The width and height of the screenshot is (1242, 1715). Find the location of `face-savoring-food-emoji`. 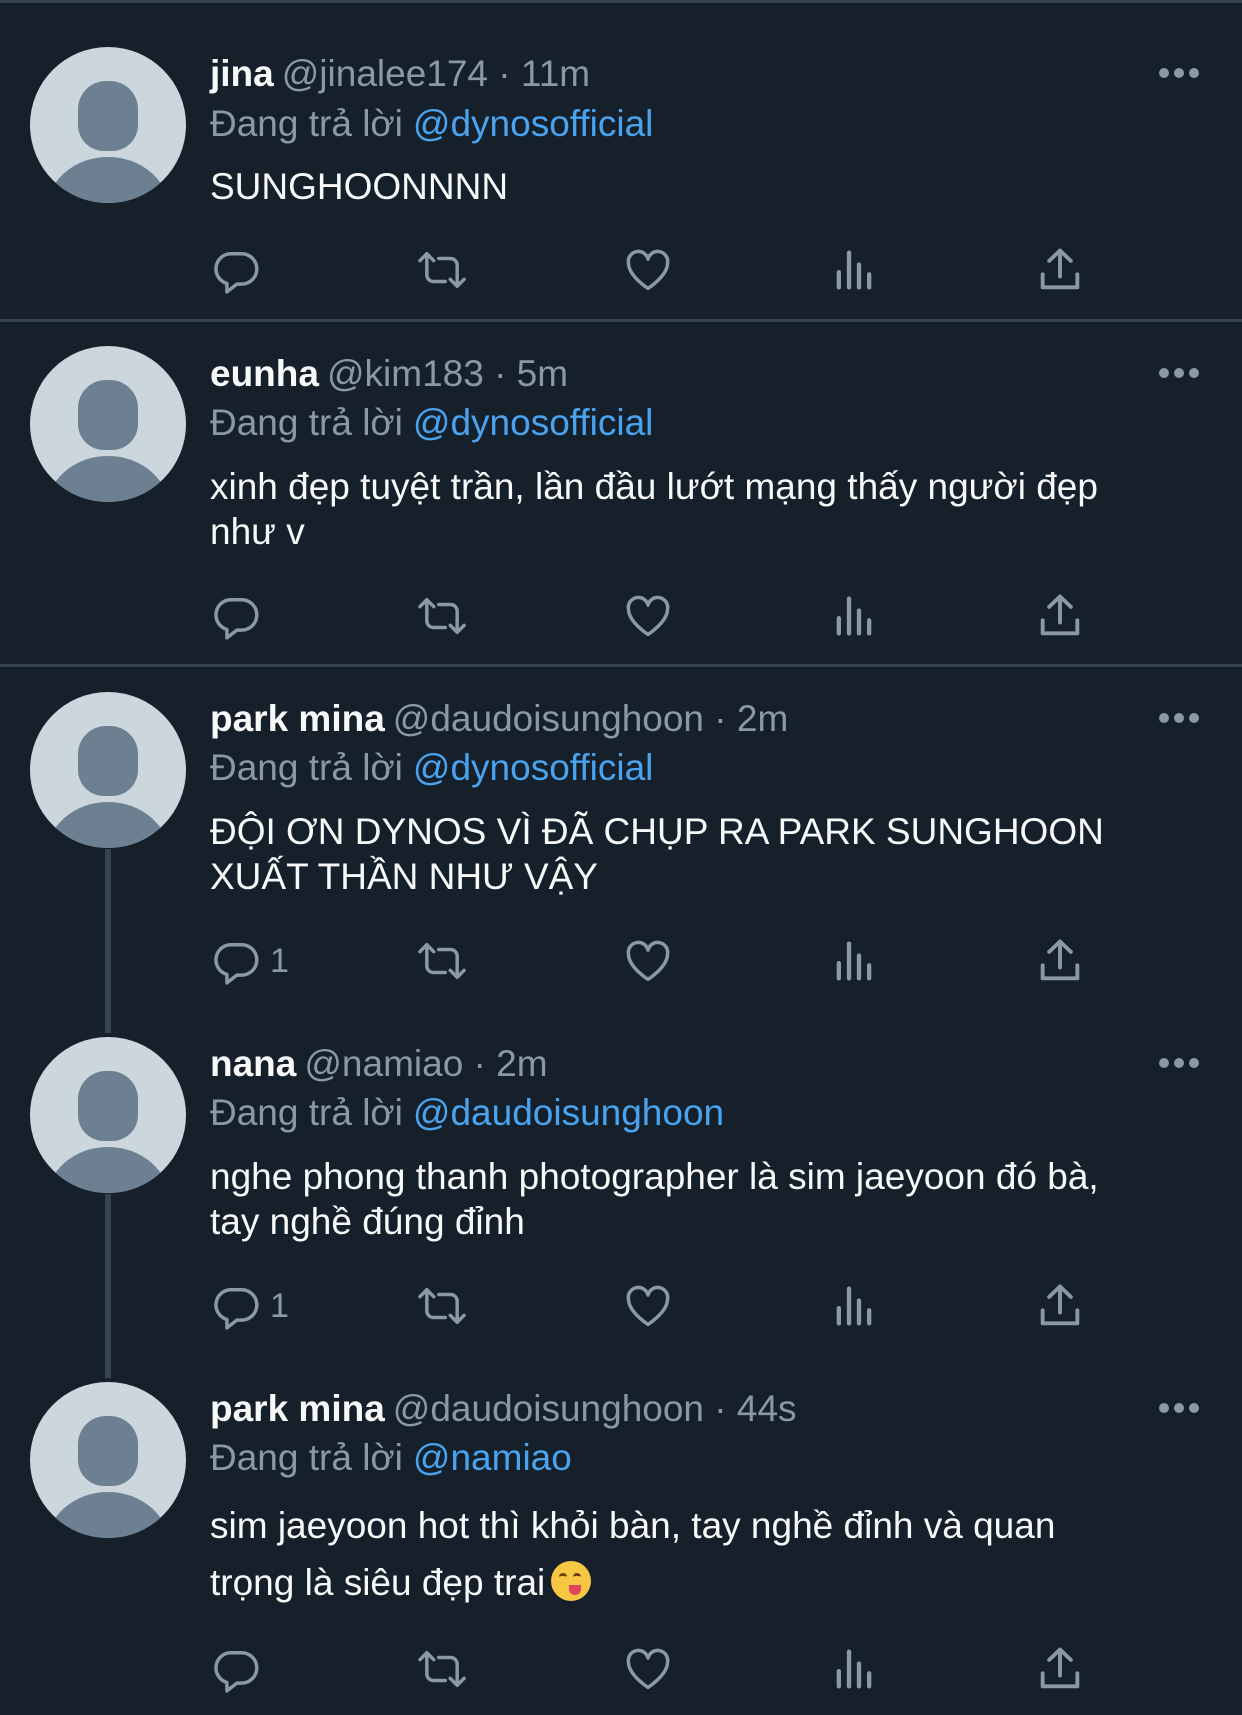

face-savoring-food-emoji is located at coordinates (571, 1581).